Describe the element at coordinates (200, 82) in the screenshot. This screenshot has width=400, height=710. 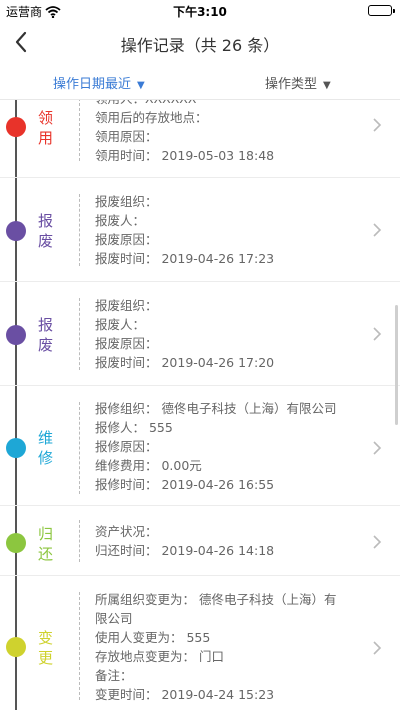
I see `filter-bar: 操作日期最近 ▼ 操作类型 ▼` at that location.